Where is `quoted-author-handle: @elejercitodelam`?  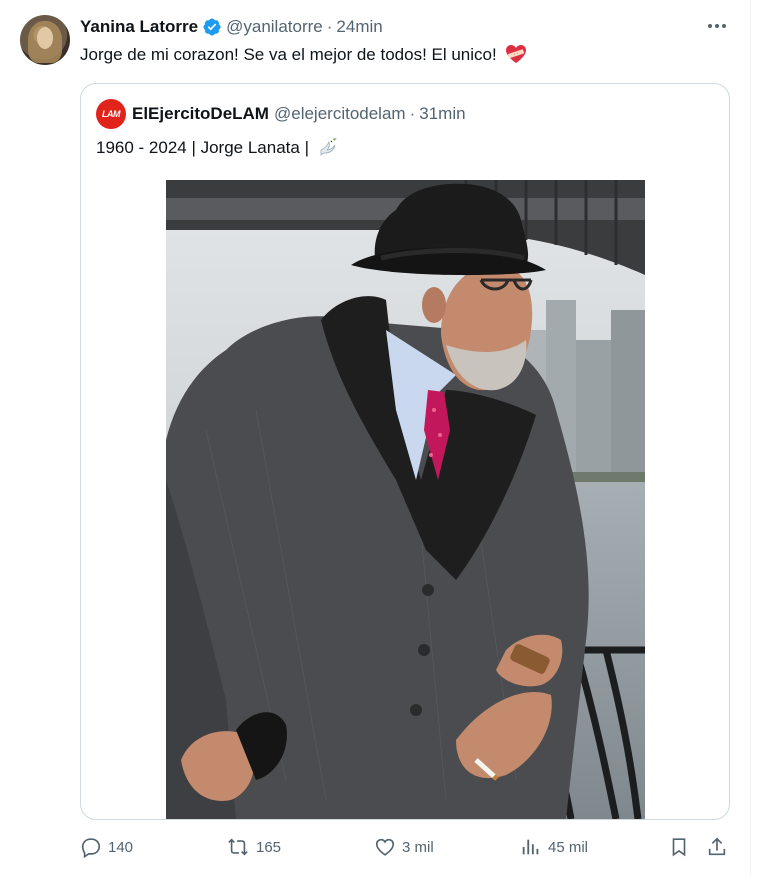 quoted-author-handle: @elejercitodelam is located at coordinates (339, 113).